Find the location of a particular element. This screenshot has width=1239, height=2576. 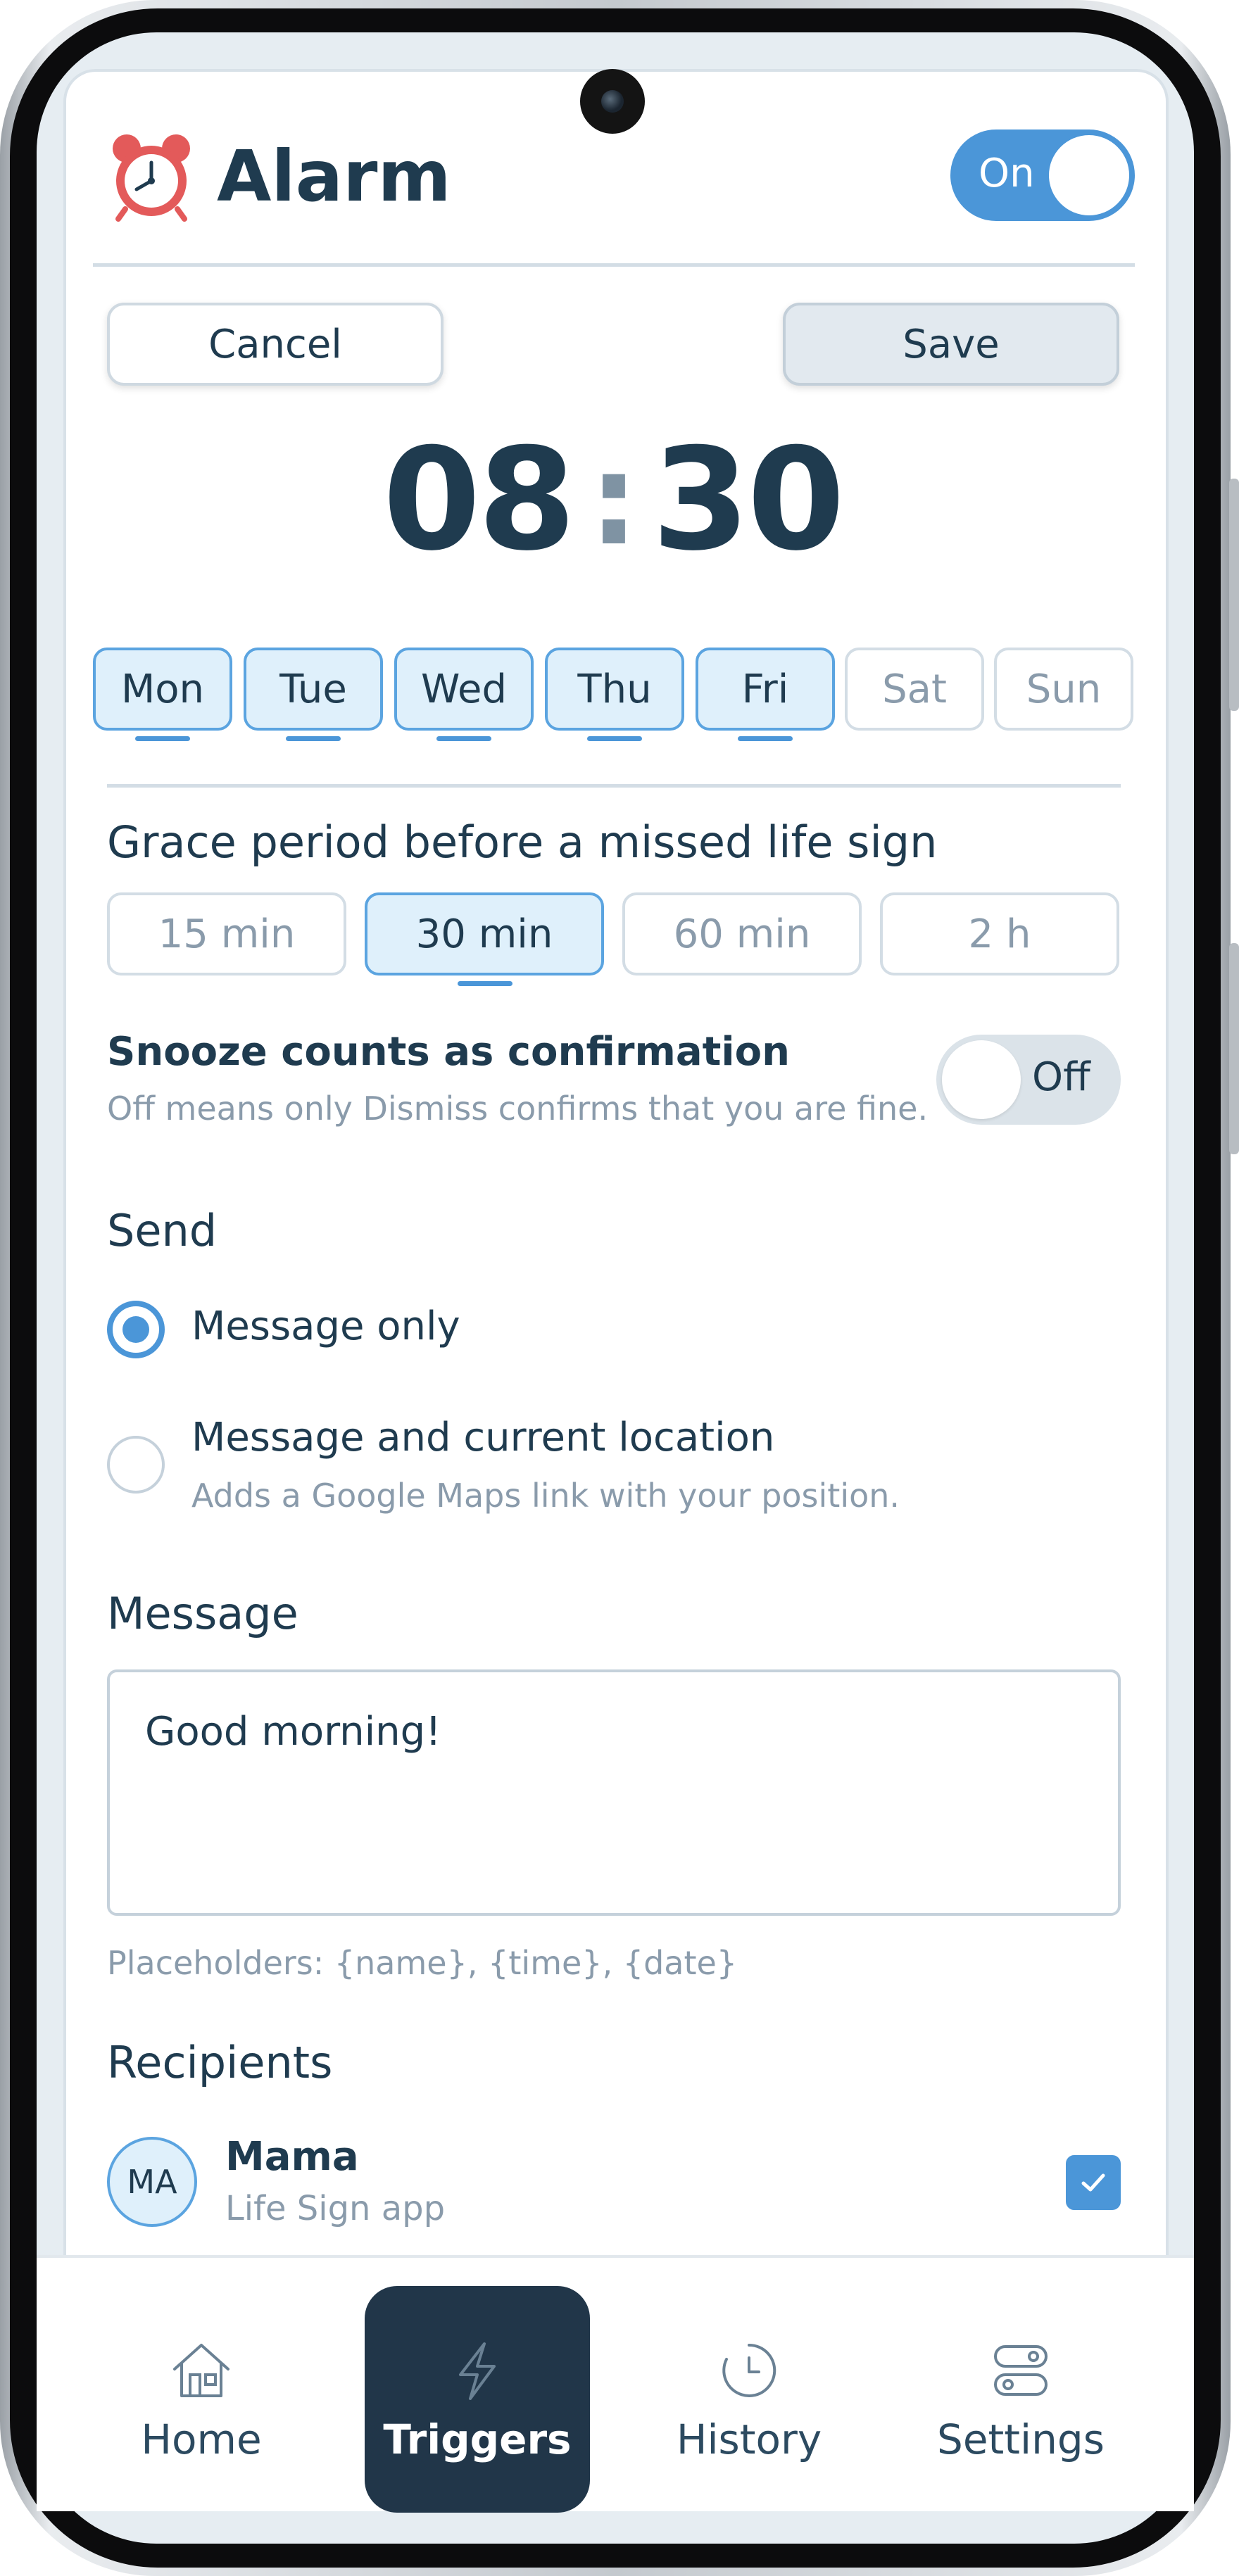

day-thu: Thu is located at coordinates (614, 689).